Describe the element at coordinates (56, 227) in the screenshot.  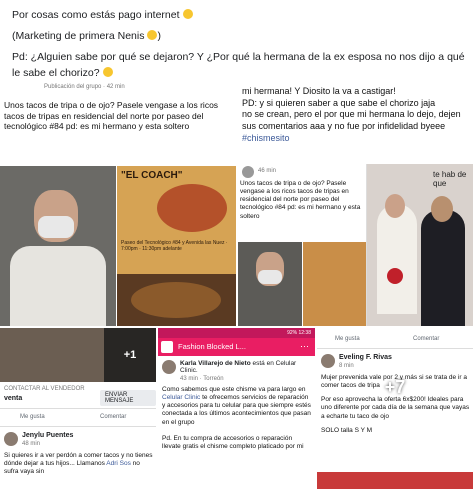
I see `face-mask-icon` at that location.